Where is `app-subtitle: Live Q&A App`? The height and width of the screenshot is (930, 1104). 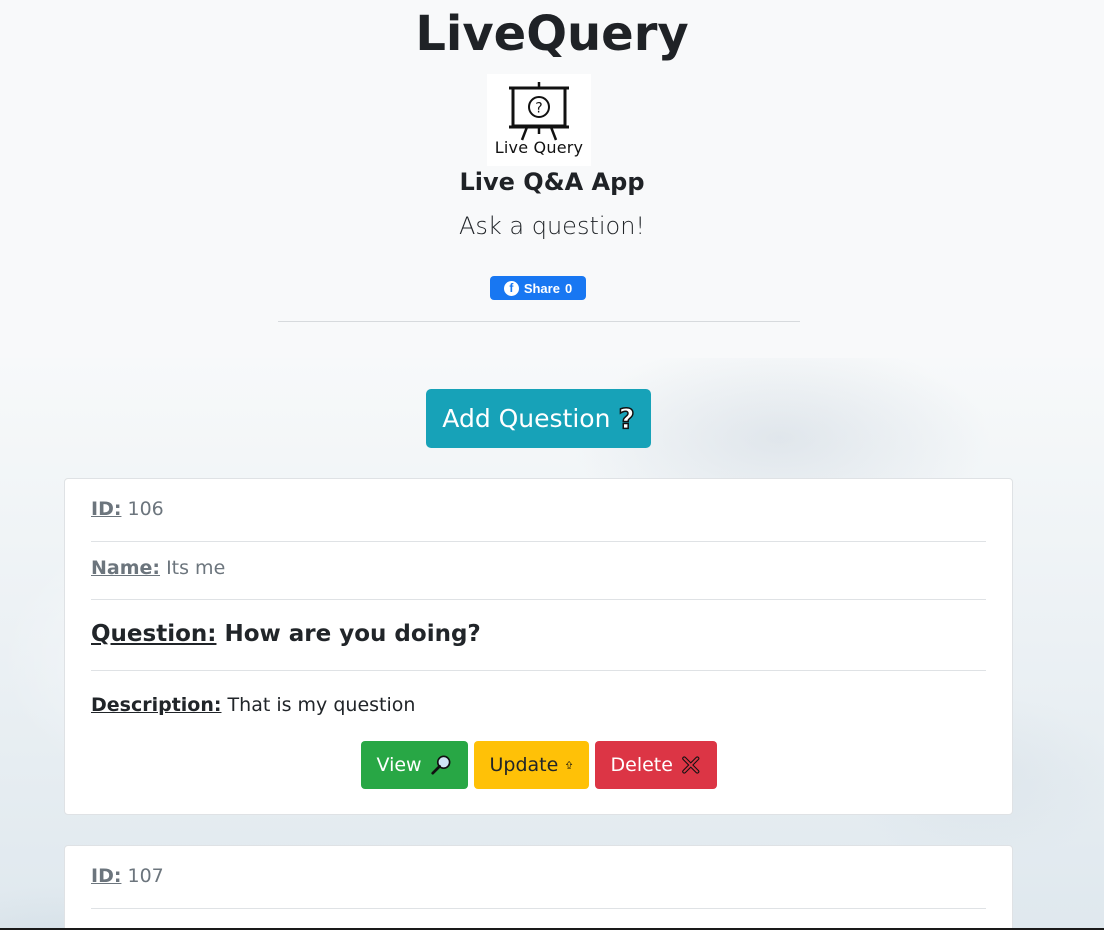 app-subtitle: Live Q&A App is located at coordinates (552, 182).